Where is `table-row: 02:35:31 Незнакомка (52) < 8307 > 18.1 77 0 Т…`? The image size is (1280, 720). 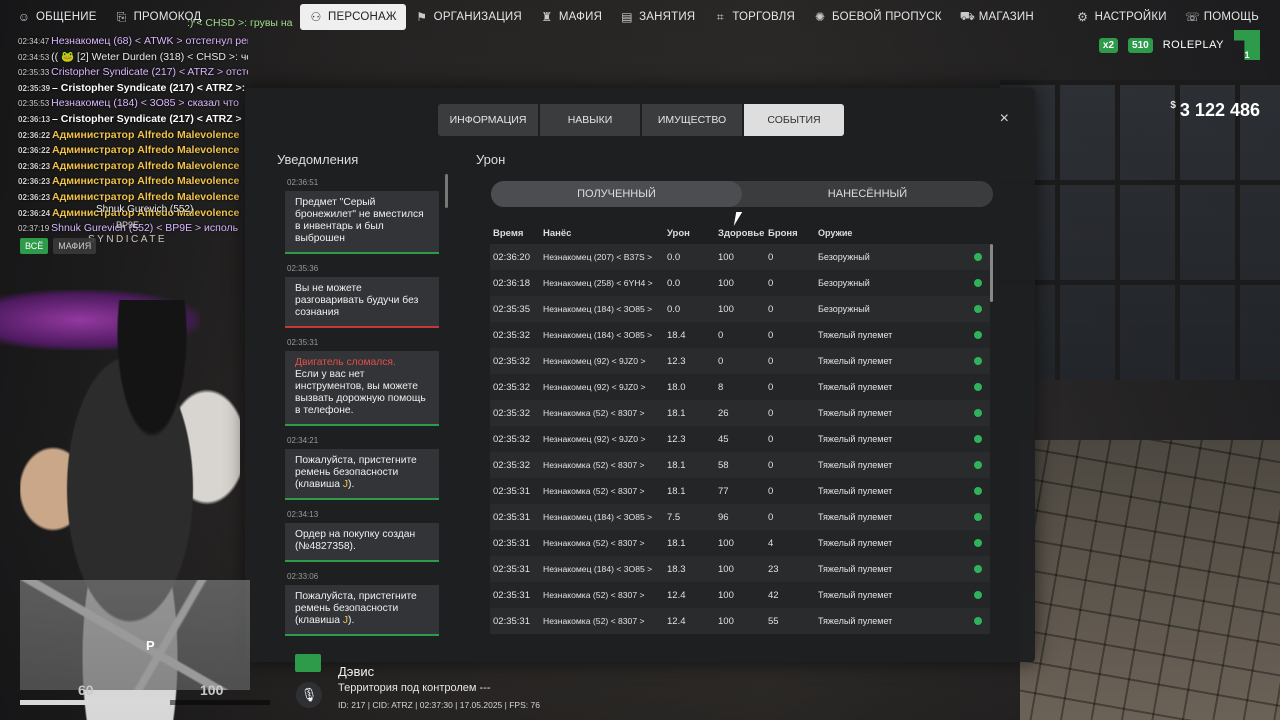 table-row: 02:35:31 Незнакомка (52) < 8307 > 18.1 77 0 Т… is located at coordinates (740, 491).